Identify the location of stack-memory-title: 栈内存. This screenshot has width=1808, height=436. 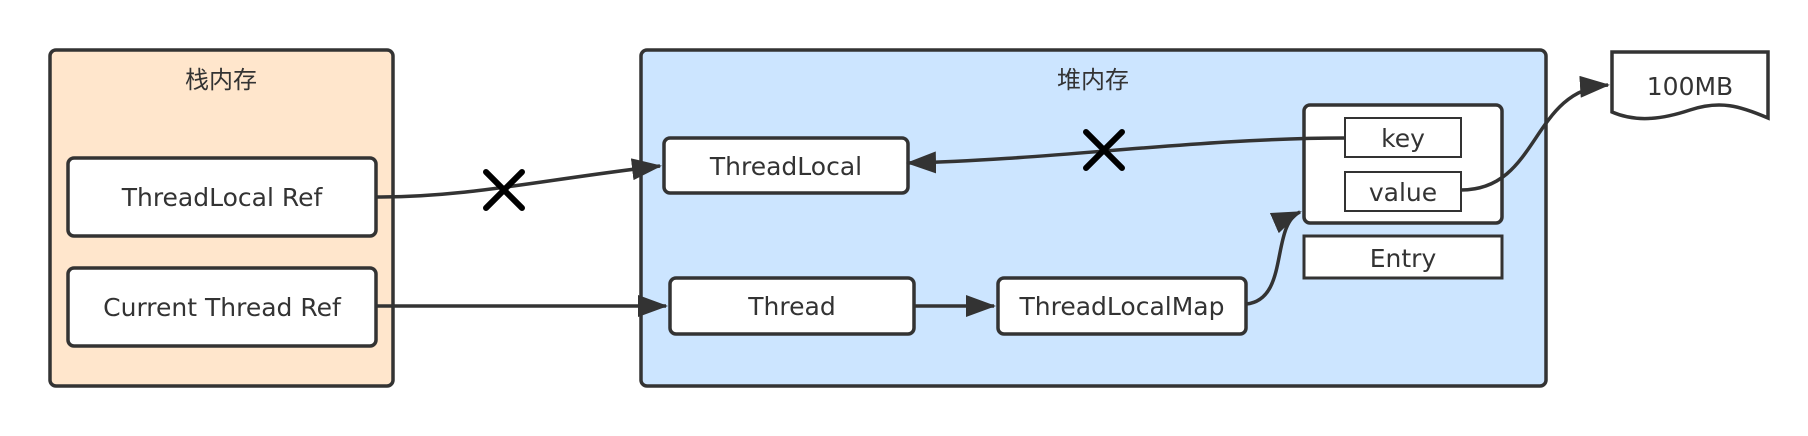
(221, 80).